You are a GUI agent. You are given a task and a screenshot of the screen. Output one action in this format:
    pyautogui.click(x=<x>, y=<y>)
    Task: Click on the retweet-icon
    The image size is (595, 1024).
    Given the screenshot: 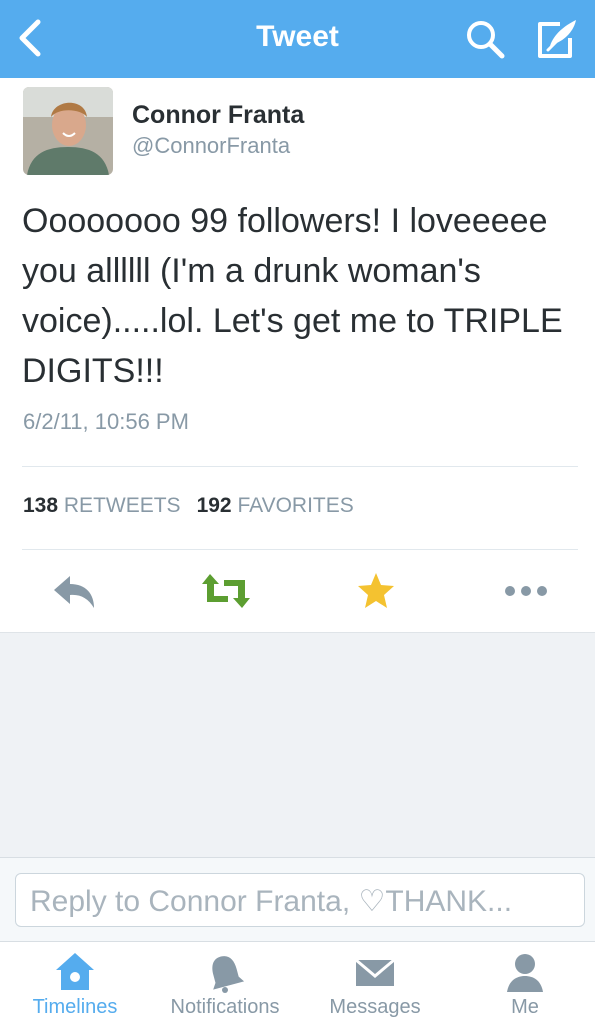 What is the action you would take?
    pyautogui.click(x=226, y=591)
    